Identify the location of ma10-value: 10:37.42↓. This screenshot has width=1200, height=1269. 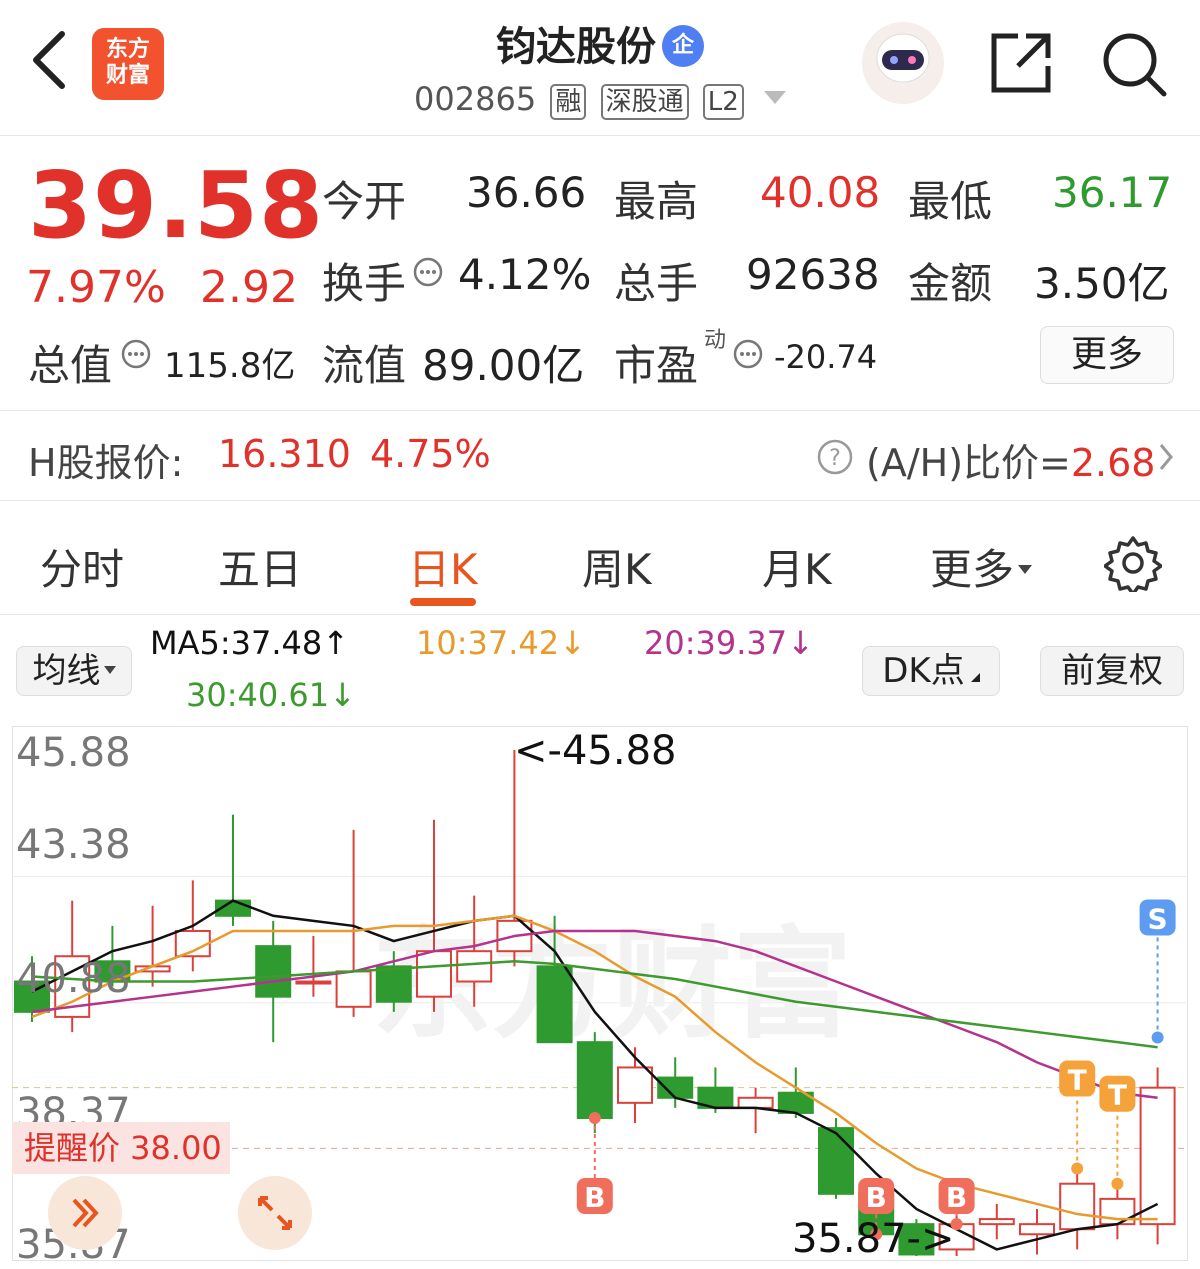
(501, 643).